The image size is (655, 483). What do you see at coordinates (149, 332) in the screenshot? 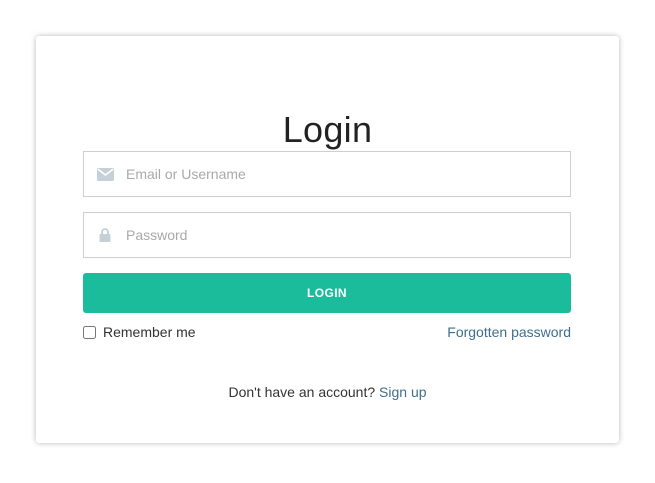
I see `remember-me-label: Remember me` at bounding box center [149, 332].